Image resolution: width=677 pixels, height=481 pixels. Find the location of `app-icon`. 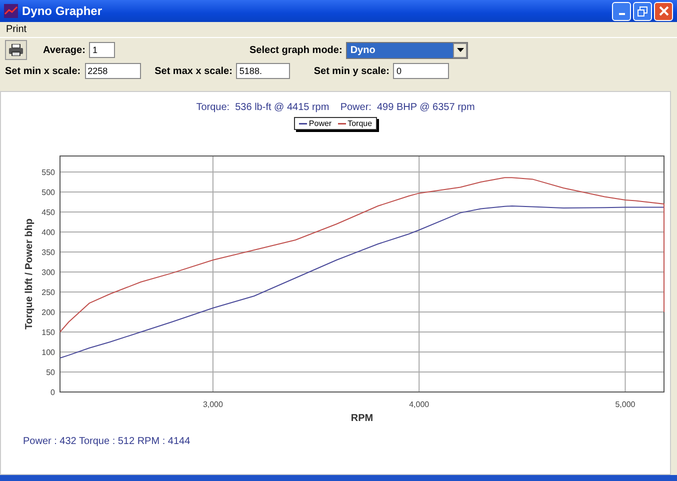

app-icon is located at coordinates (11, 11).